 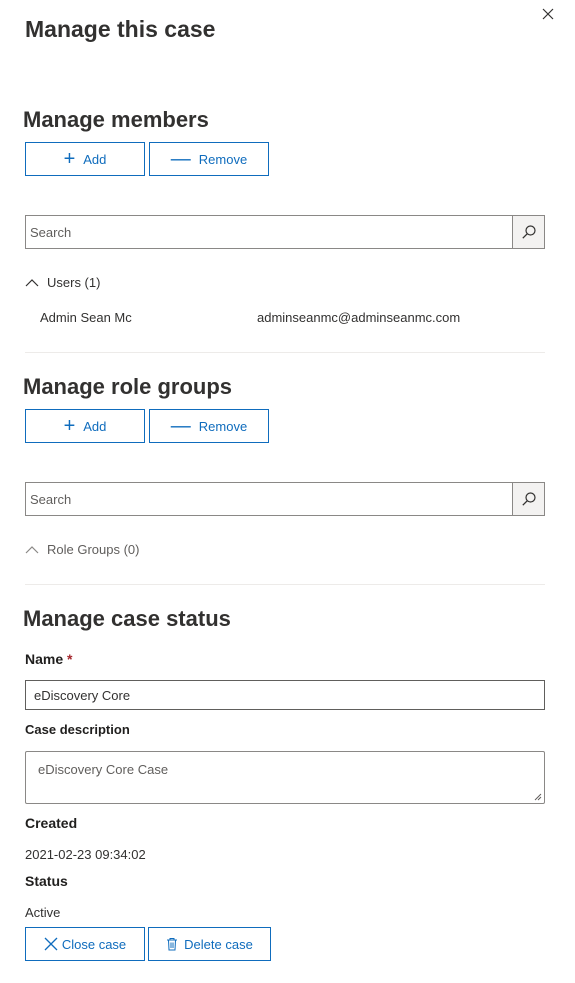 What do you see at coordinates (223, 159) in the screenshot?
I see `remove-member-label: Remove` at bounding box center [223, 159].